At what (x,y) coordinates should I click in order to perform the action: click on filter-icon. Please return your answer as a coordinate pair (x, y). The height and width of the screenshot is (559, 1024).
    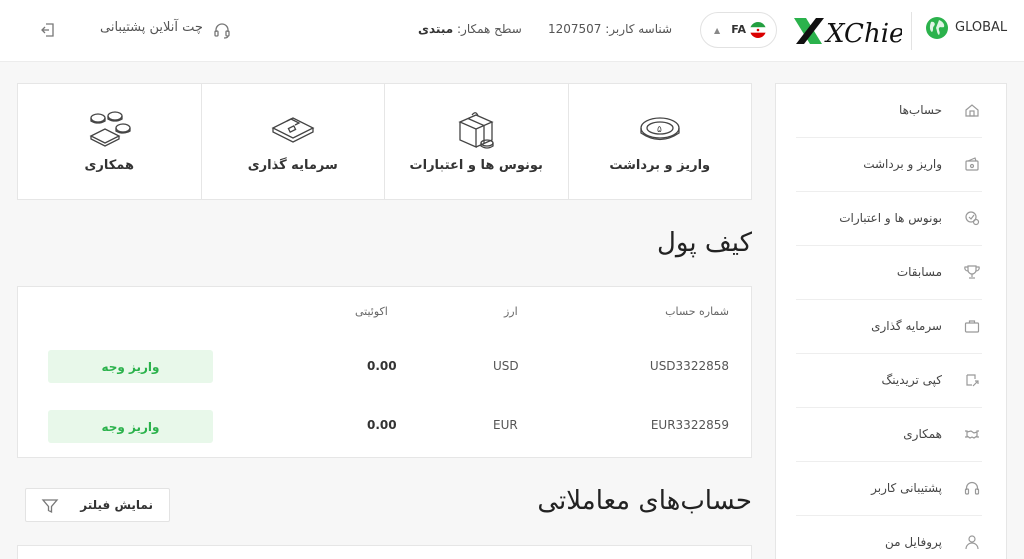
    Looking at the image, I should click on (50, 506).